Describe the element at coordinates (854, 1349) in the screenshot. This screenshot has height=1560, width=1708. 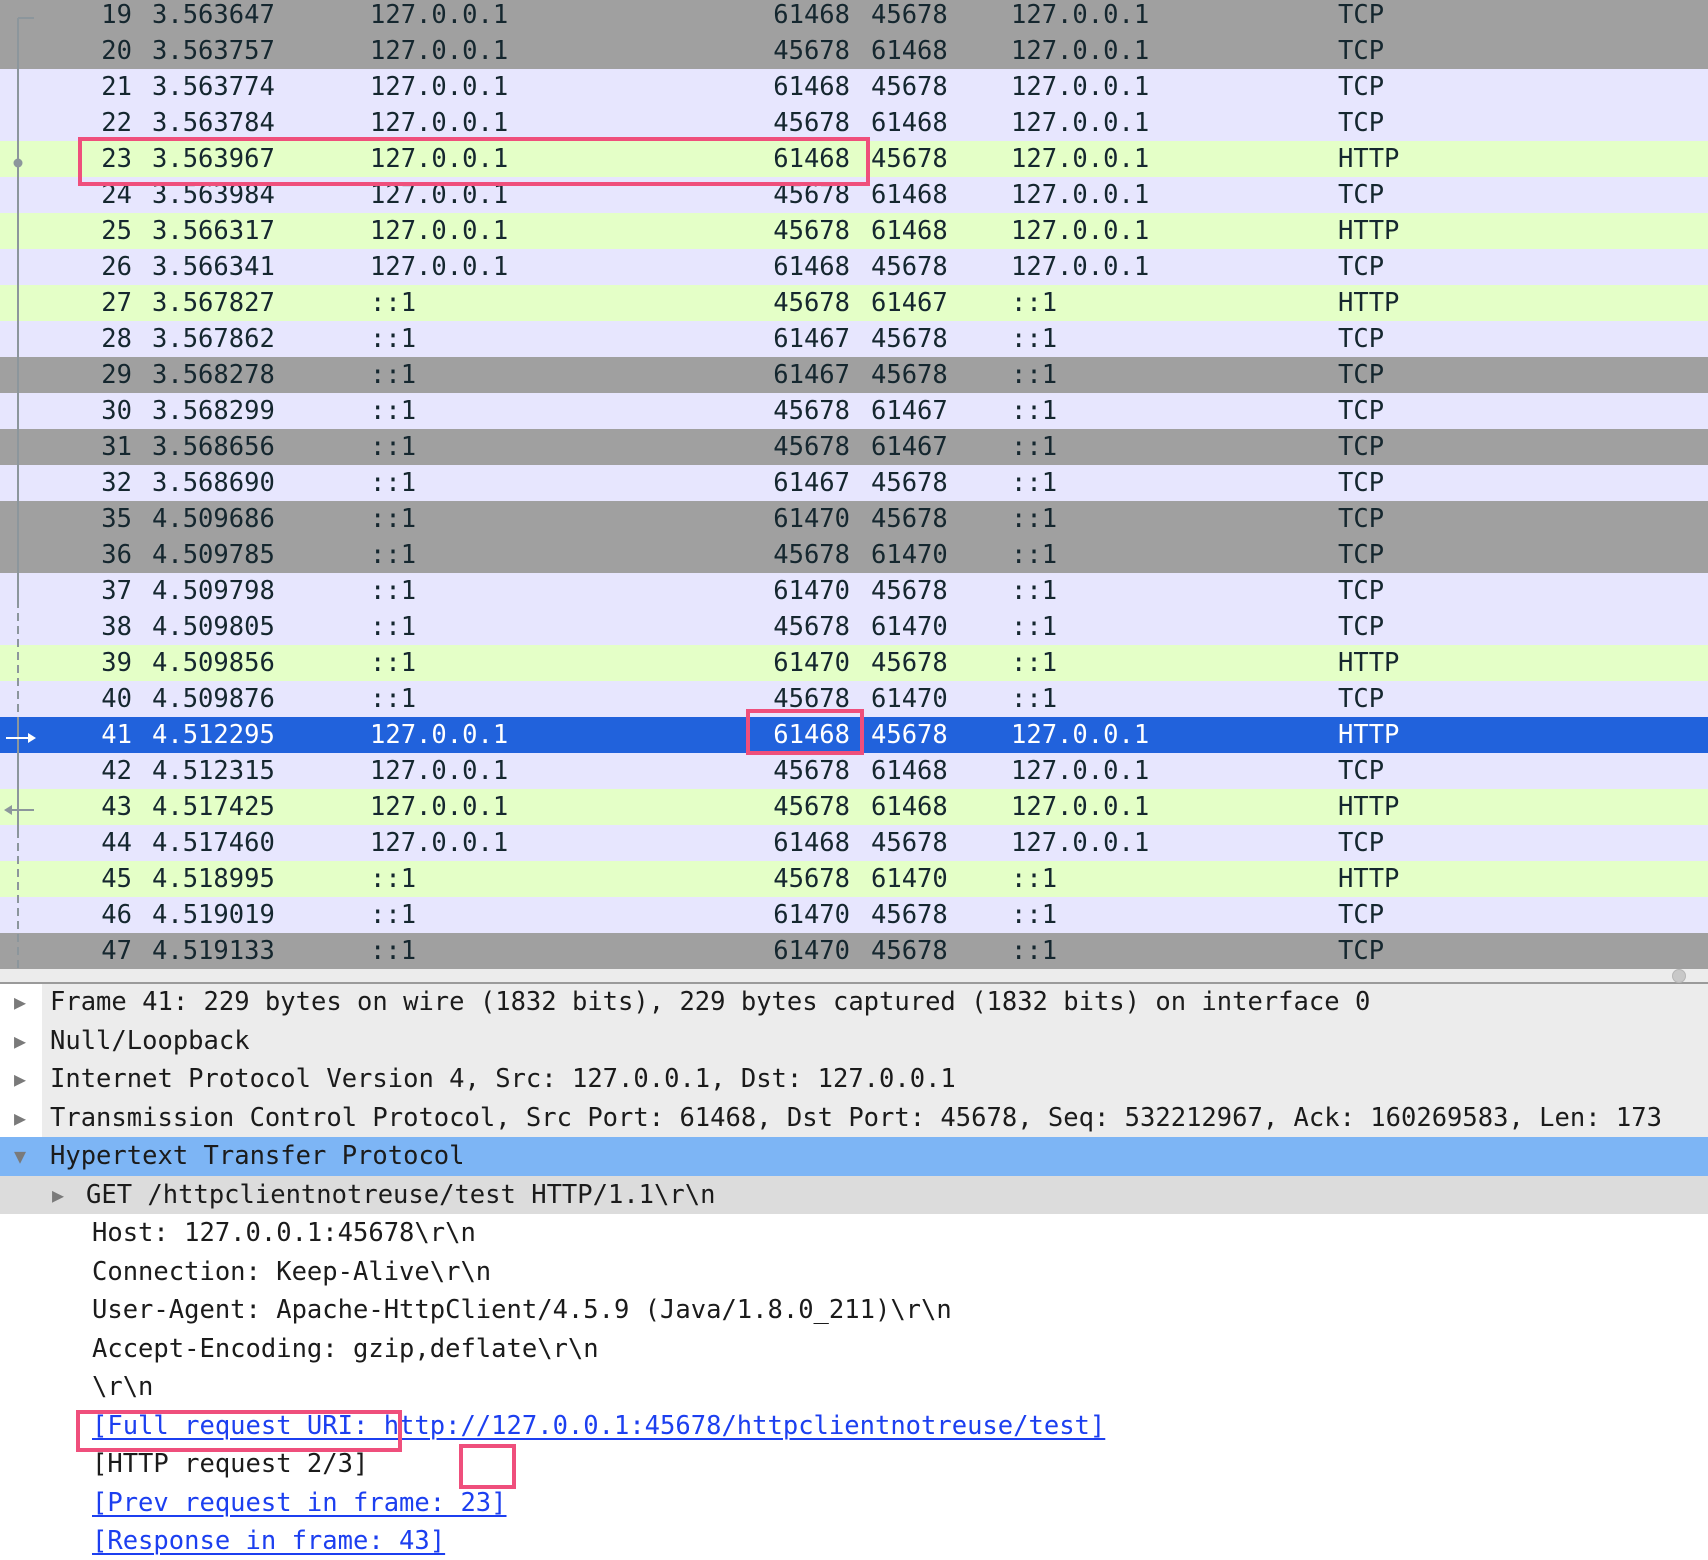
I see `detail-tree-item: Accept-Encoding: gzip,deflate\r\n` at that location.